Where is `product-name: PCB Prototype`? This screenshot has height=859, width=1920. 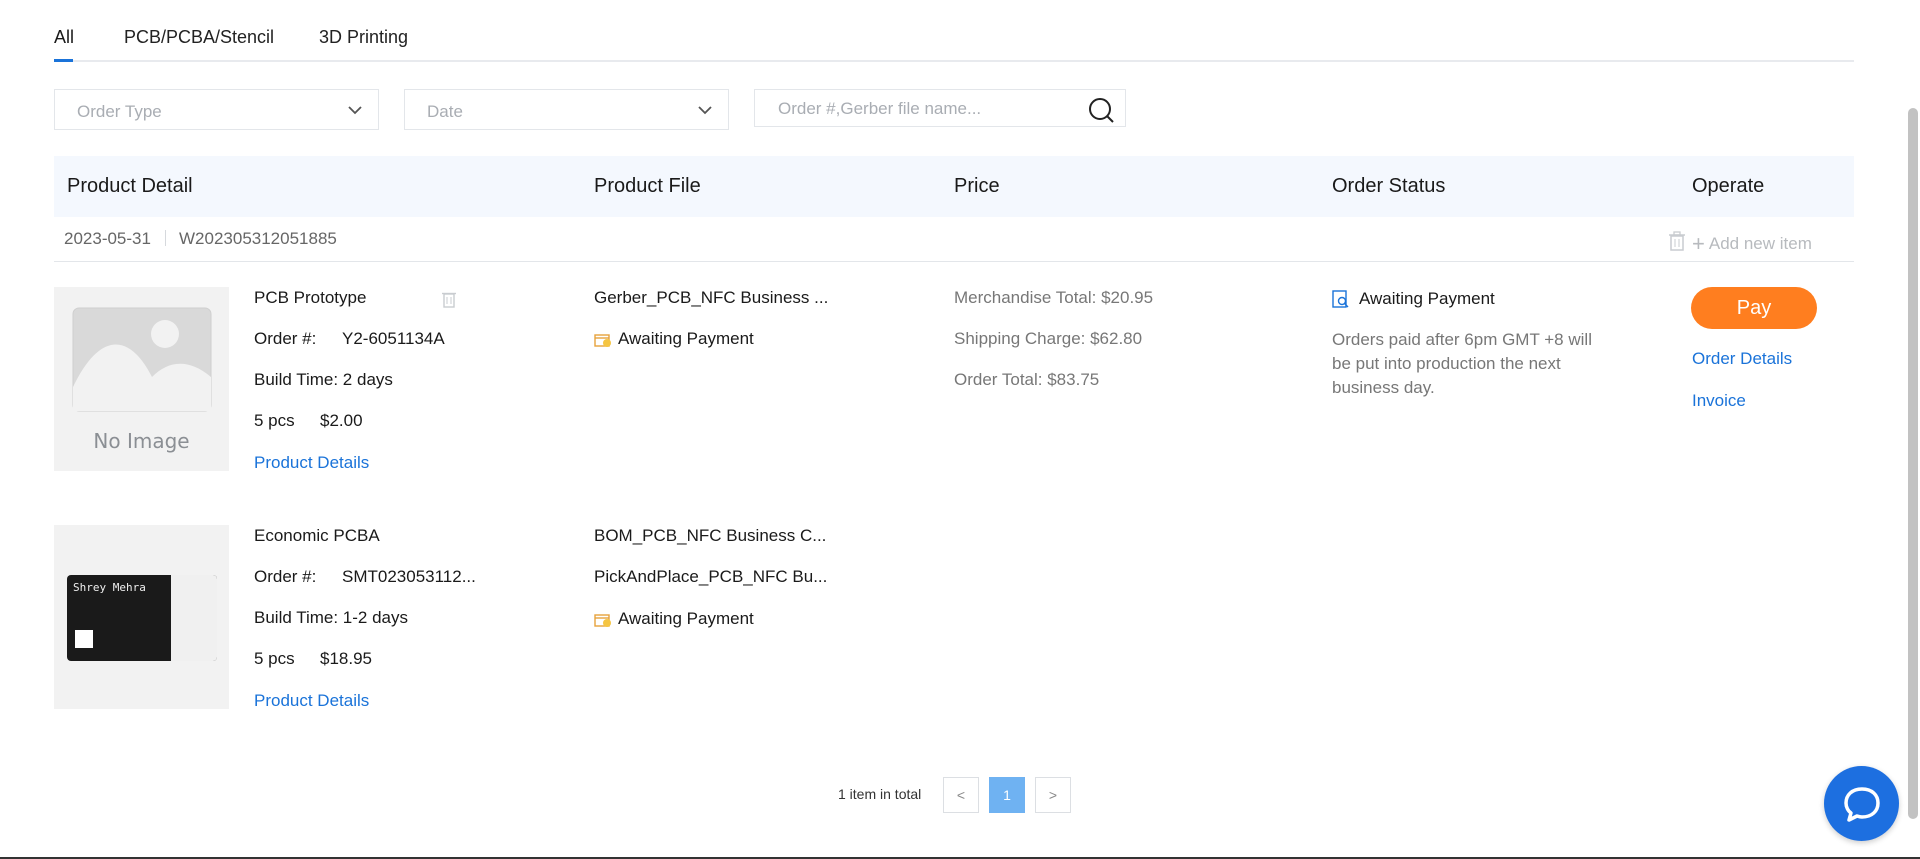
product-name: PCB Prototype is located at coordinates (310, 297).